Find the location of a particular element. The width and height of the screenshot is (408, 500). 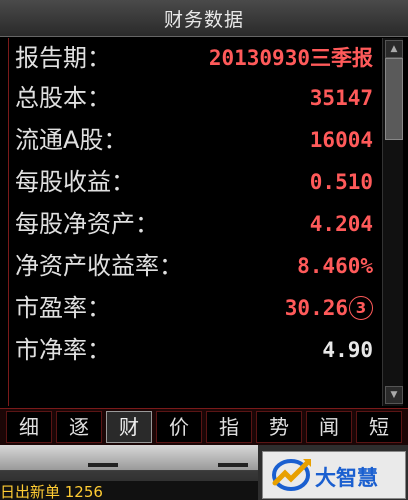

news-ticker: 日出新单 1256 is located at coordinates (129, 490).